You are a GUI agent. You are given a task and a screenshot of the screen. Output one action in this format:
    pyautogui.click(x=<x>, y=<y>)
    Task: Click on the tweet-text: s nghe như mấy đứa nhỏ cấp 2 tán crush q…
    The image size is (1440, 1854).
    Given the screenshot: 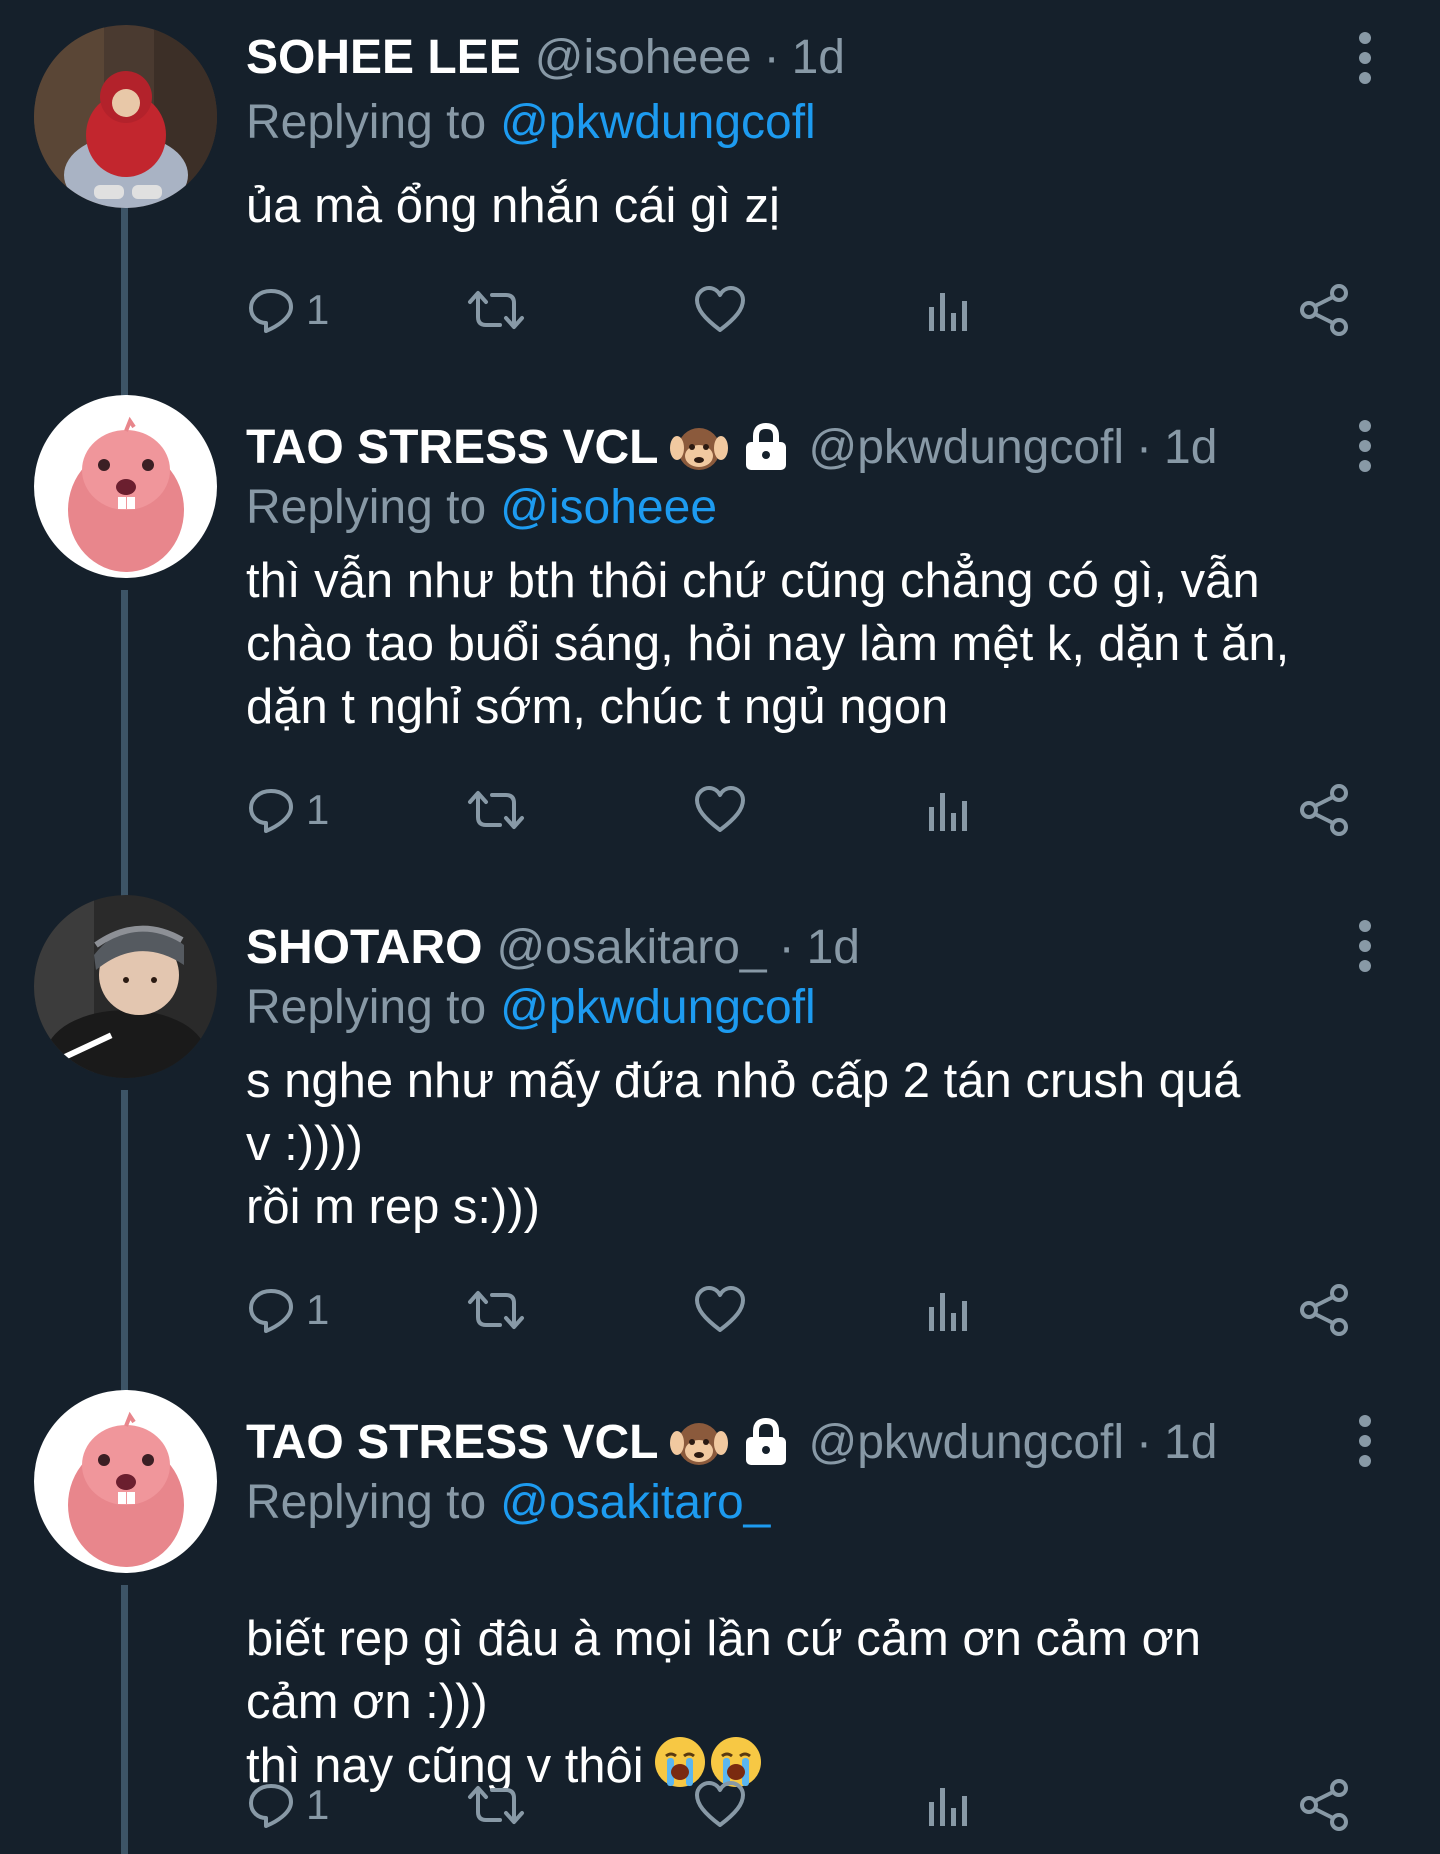 What is the action you would take?
    pyautogui.click(x=743, y=1144)
    